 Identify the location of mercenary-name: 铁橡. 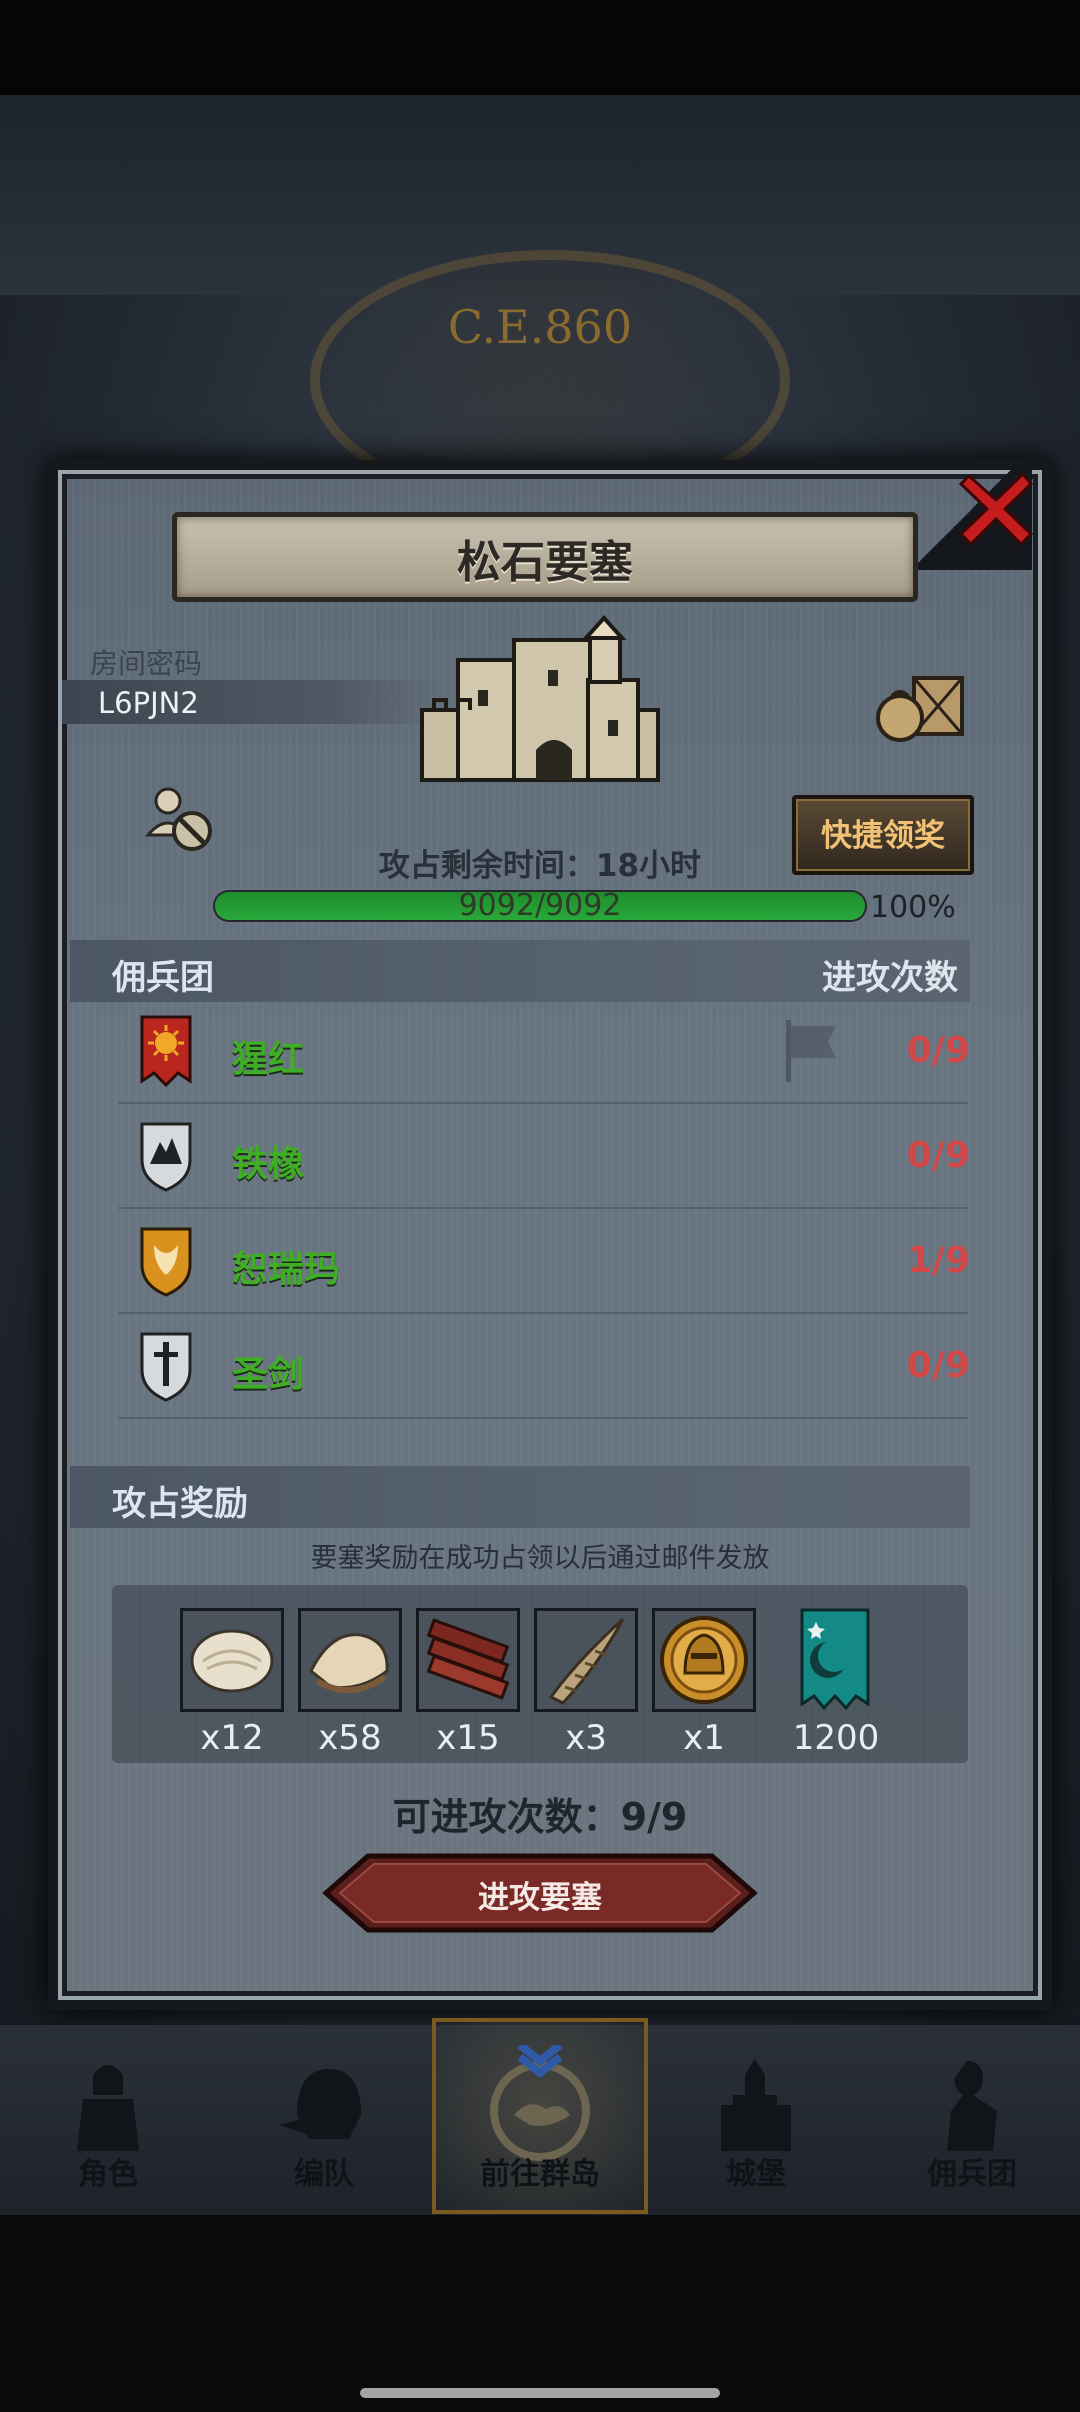
(268, 1164).